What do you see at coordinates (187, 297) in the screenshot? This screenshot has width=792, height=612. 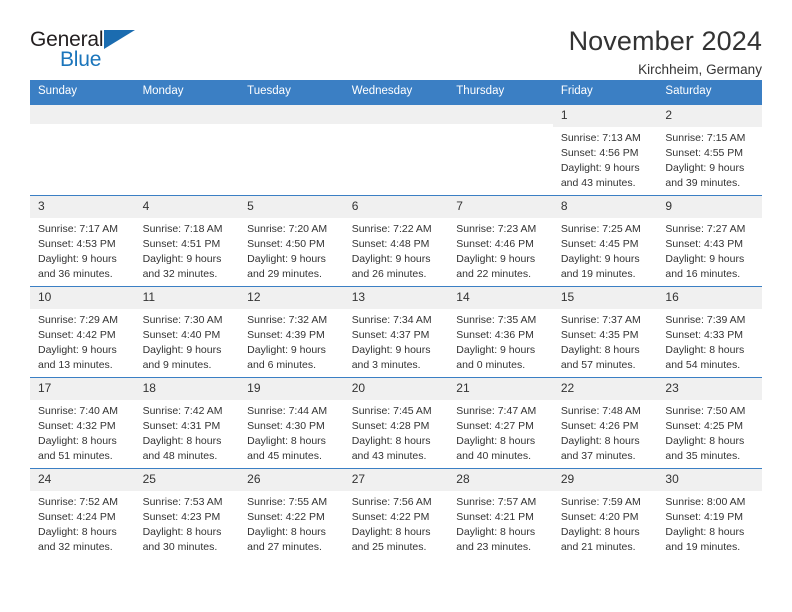 I see `day-number: 11` at bounding box center [187, 297].